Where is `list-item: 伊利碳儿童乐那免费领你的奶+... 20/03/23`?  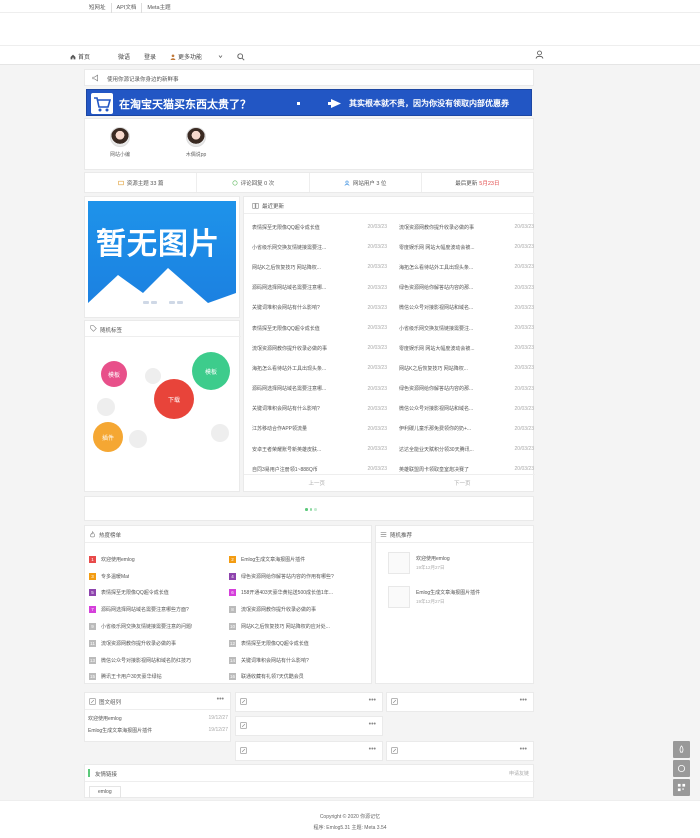
list-item: 伊利碳儿童乐那免费领你的奶+... 20/03/23 is located at coordinates (468, 429).